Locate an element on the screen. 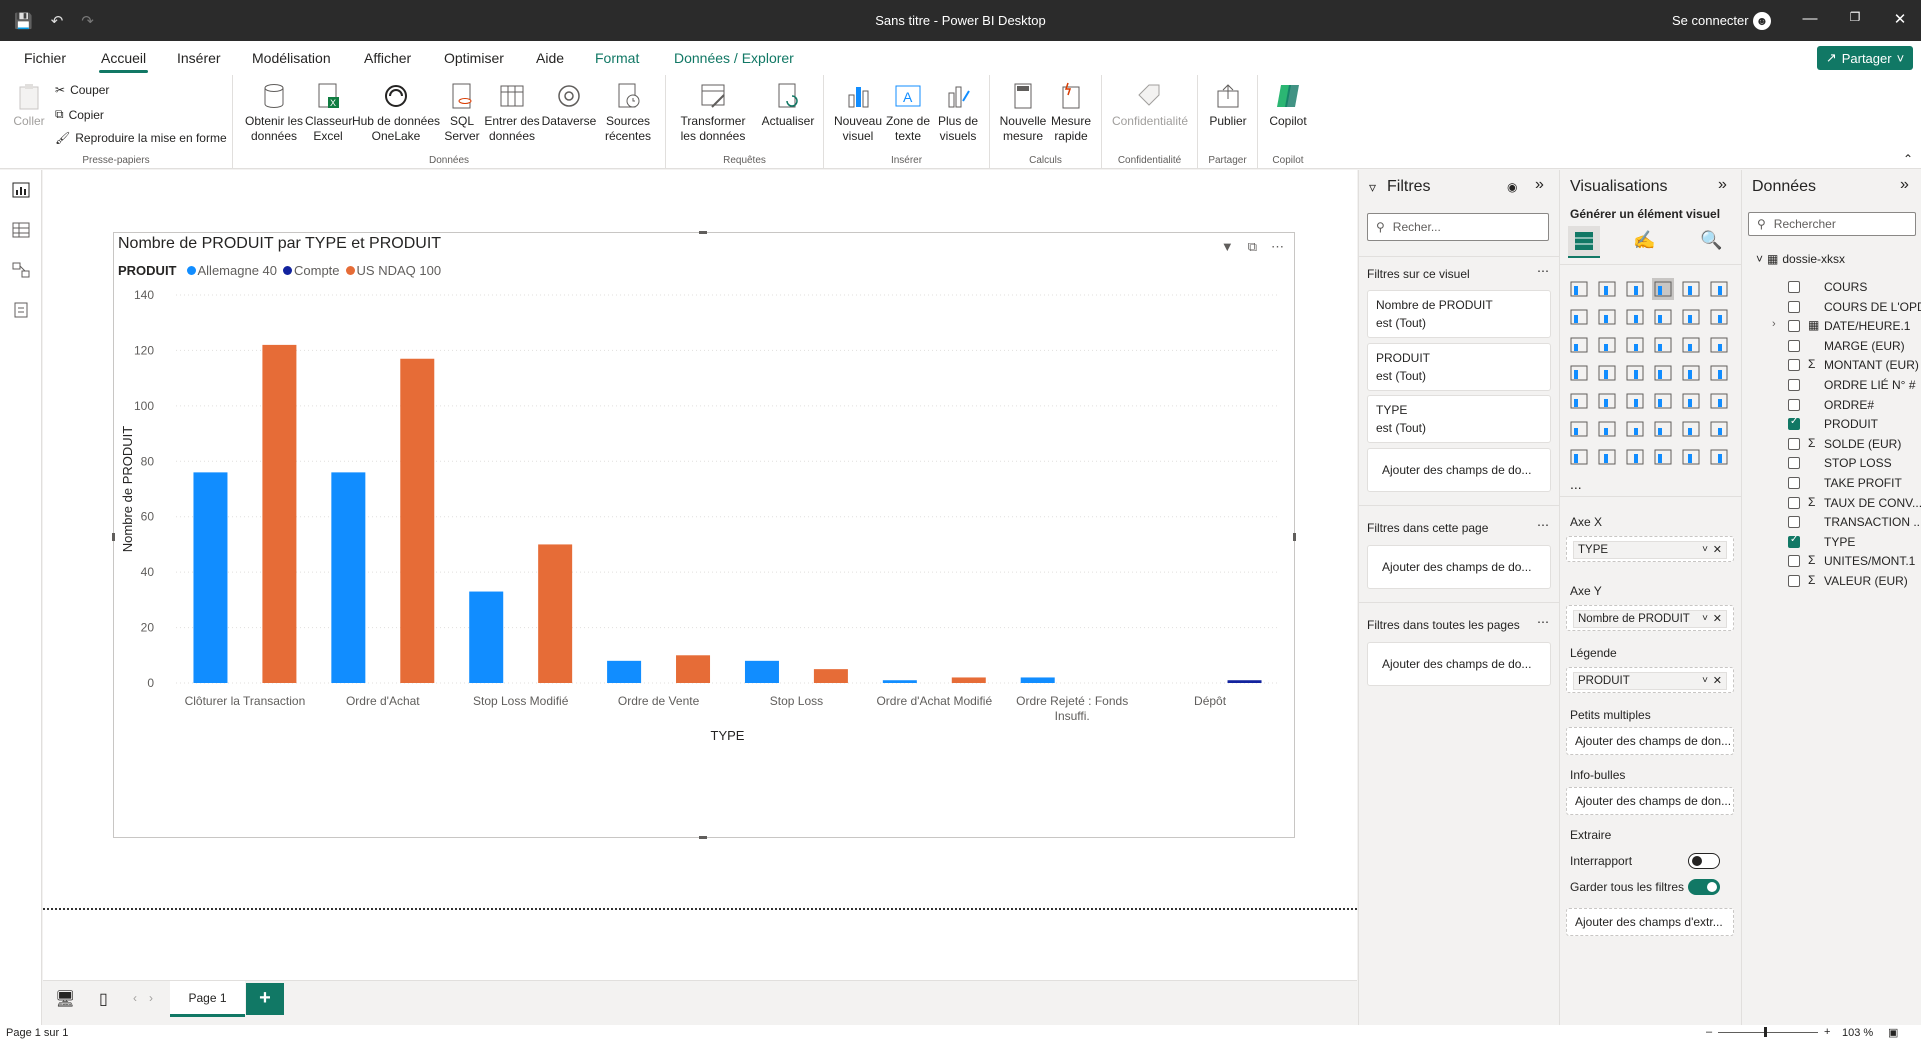 The image size is (1921, 1041). zoom-slider is located at coordinates (1768, 1032).